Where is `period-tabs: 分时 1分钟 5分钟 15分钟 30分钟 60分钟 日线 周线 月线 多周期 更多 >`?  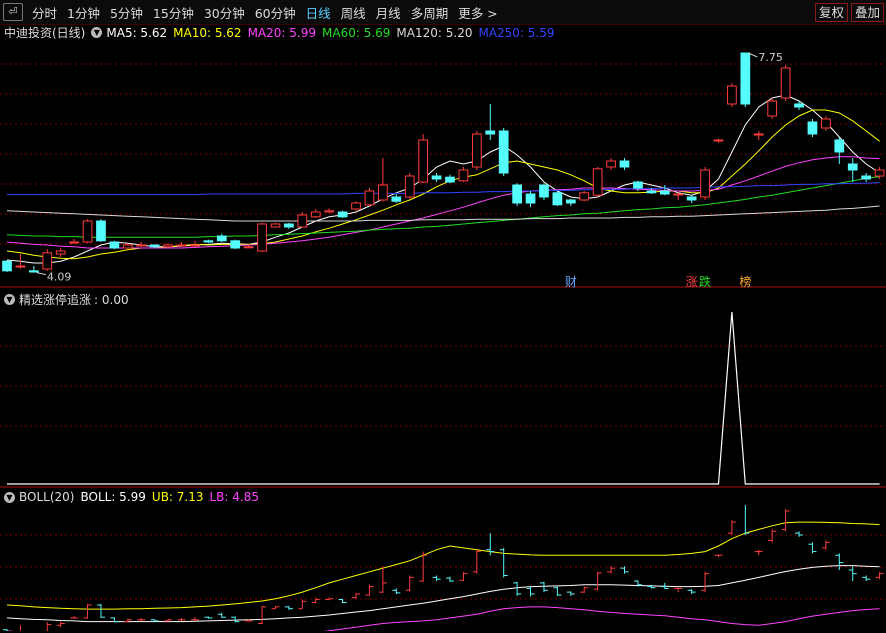
period-tabs: 分时 1分钟 5分钟 15分钟 30分钟 60分钟 日线 周线 月线 多周期 更多 > is located at coordinates (265, 12).